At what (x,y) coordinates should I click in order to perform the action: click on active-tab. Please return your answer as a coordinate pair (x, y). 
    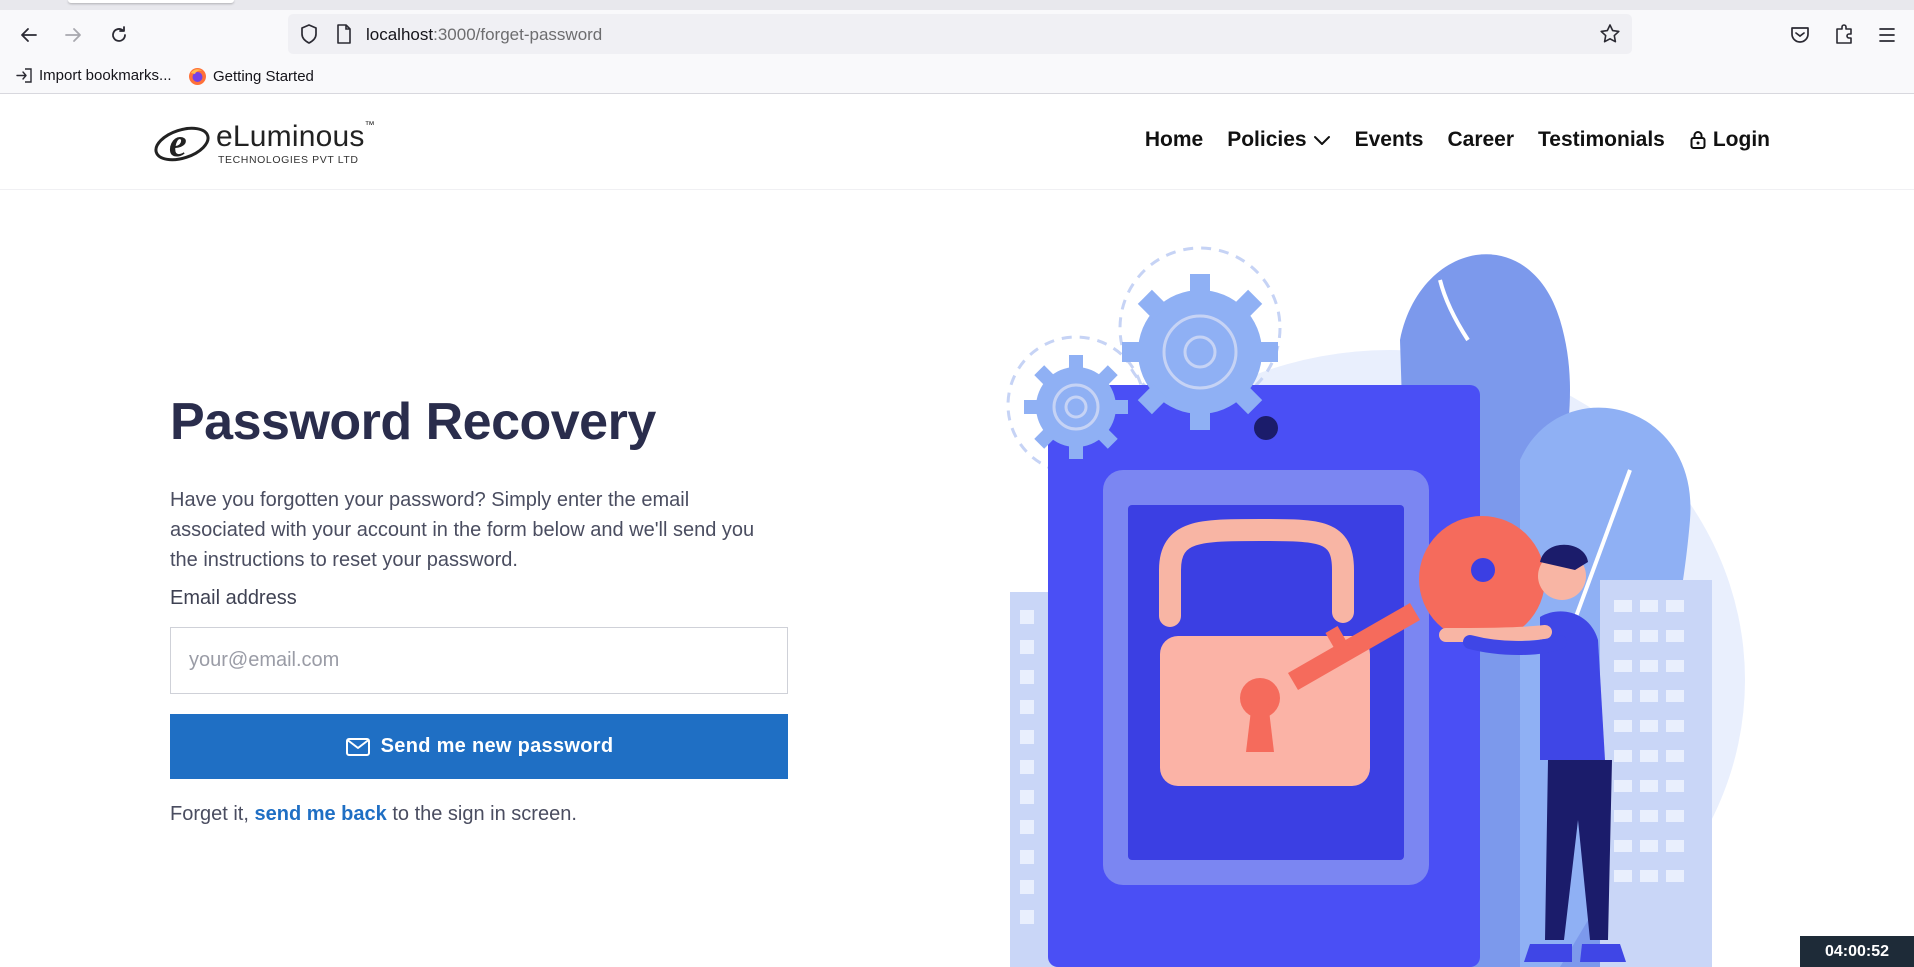
    Looking at the image, I should click on (151, 1).